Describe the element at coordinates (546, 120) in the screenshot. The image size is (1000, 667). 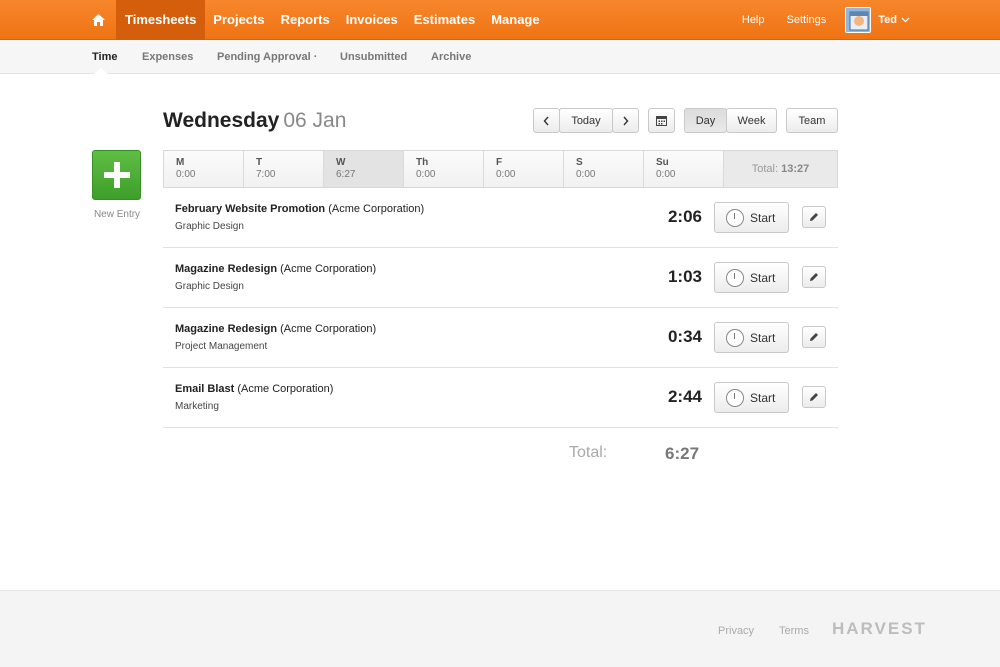
I see `prev-day-button` at that location.